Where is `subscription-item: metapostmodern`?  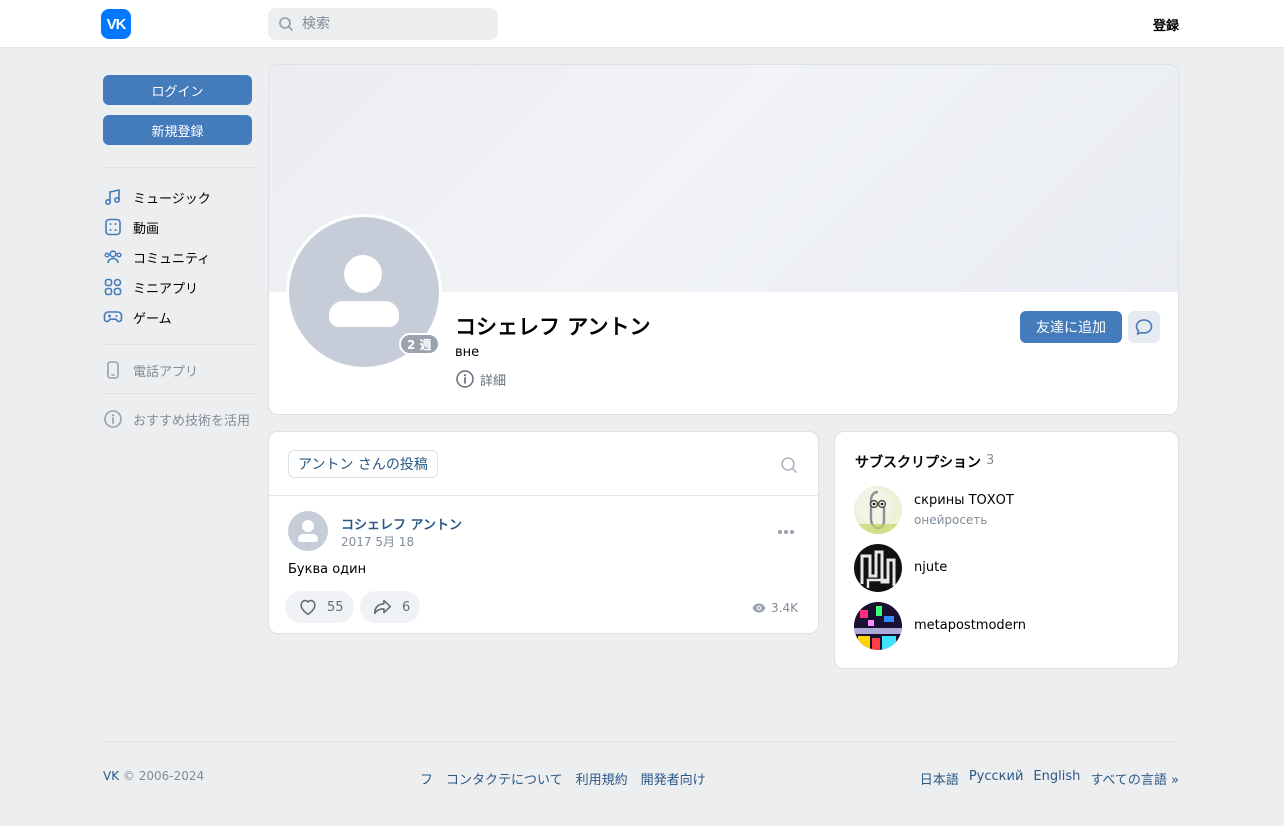
subscription-item: metapostmodern is located at coordinates (1009, 626).